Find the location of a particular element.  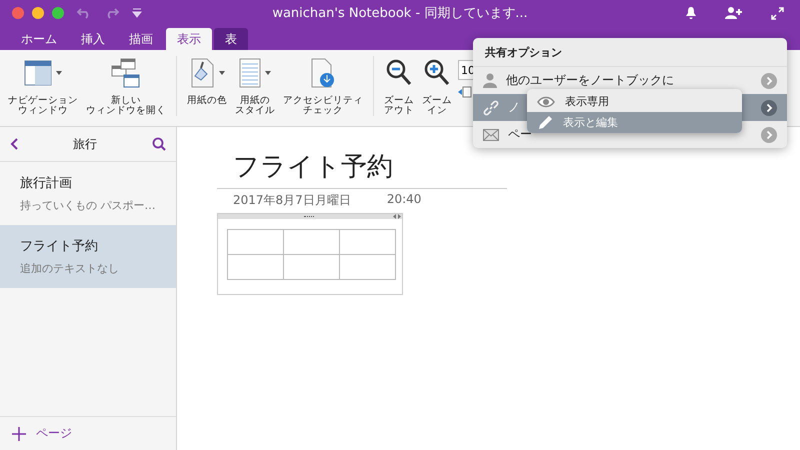

section-title: 旅行 is located at coordinates (85, 144).